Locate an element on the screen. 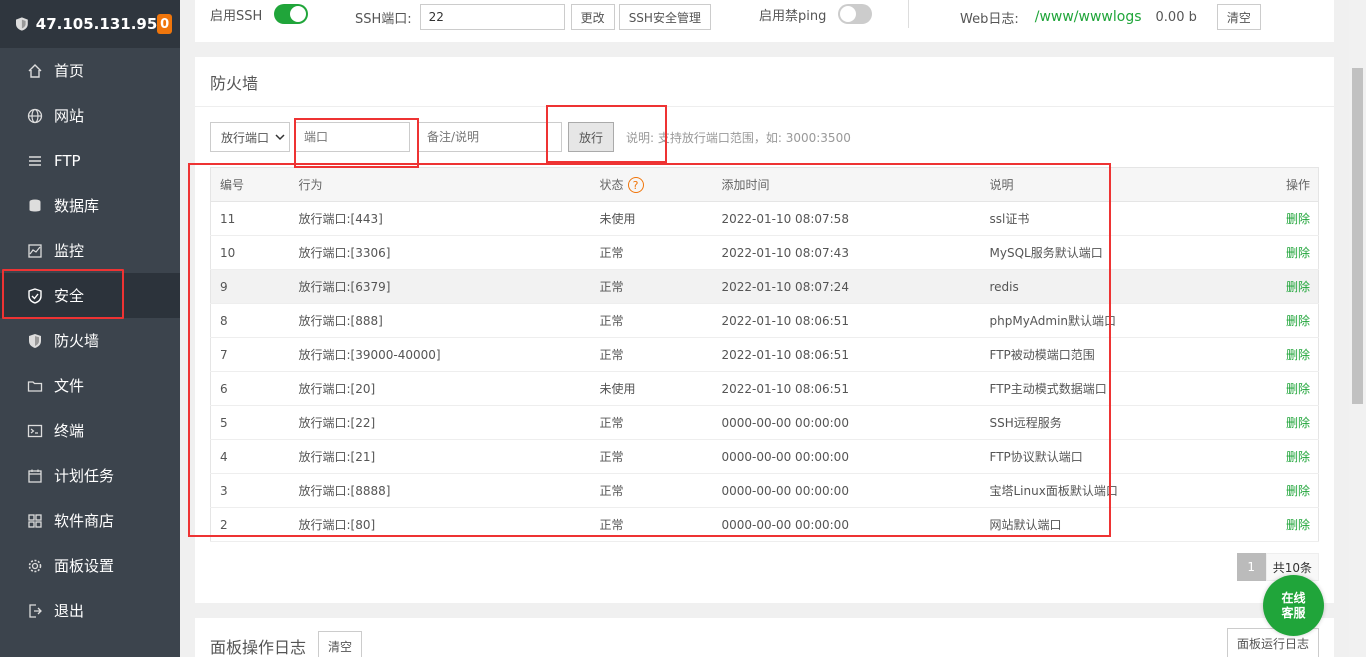 Image resolution: width=1366 pixels, height=657 pixels. page-current: 1 is located at coordinates (1251, 567).